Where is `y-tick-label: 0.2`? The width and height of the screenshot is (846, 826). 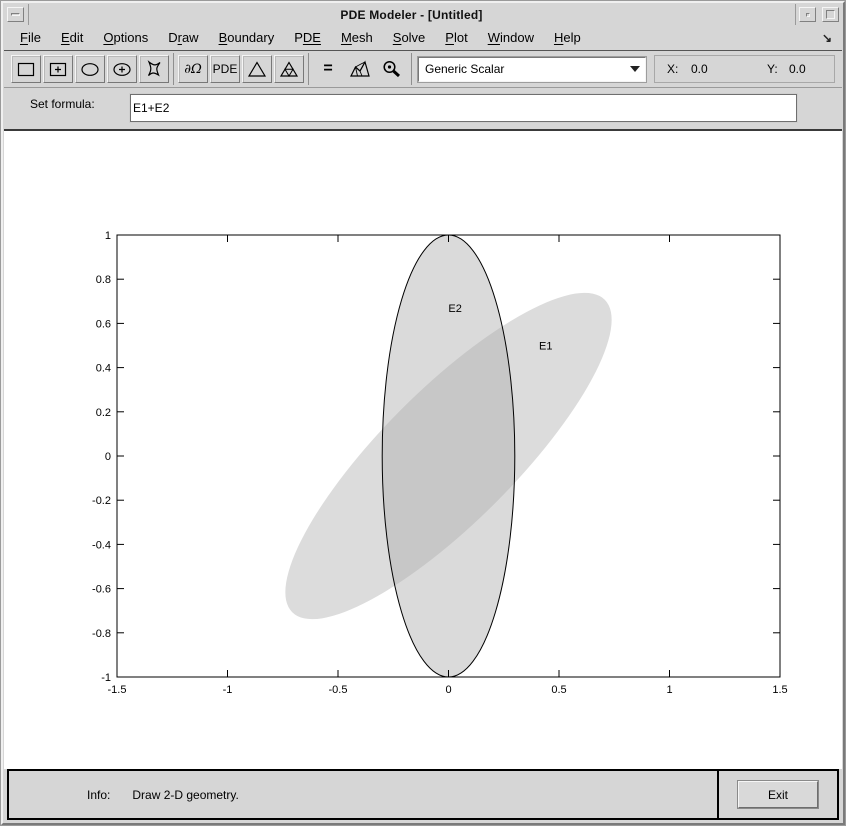 y-tick-label: 0.2 is located at coordinates (103, 413).